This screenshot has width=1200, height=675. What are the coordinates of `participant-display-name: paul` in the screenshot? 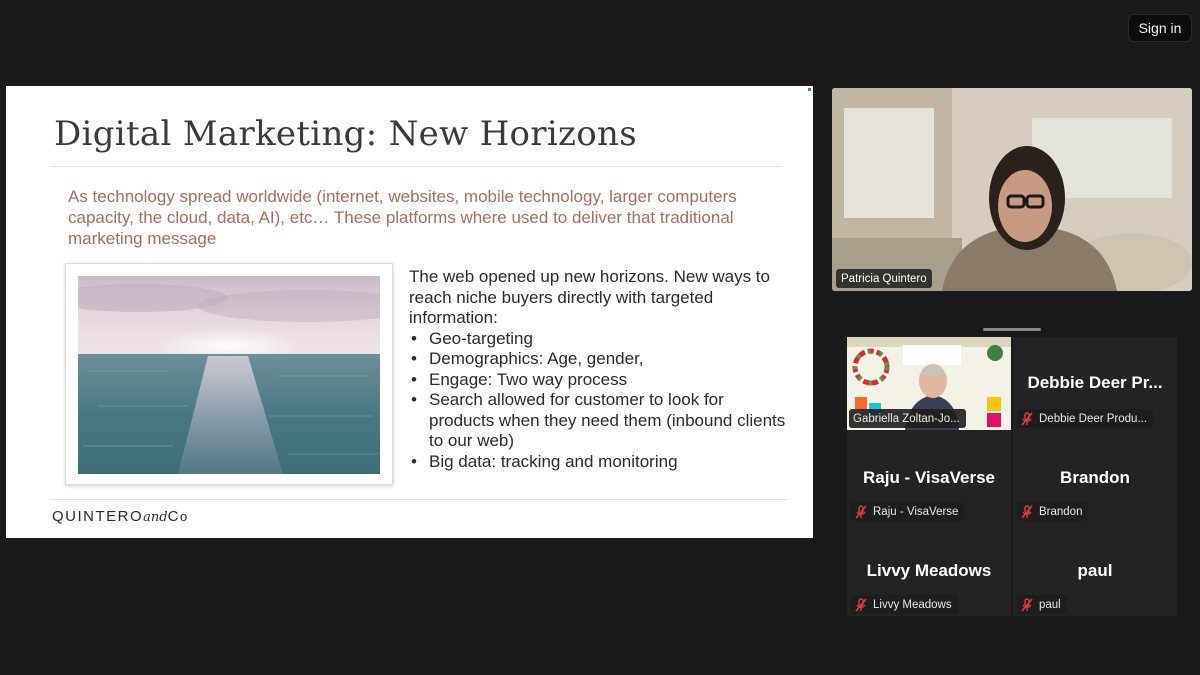 It's located at (1095, 570).